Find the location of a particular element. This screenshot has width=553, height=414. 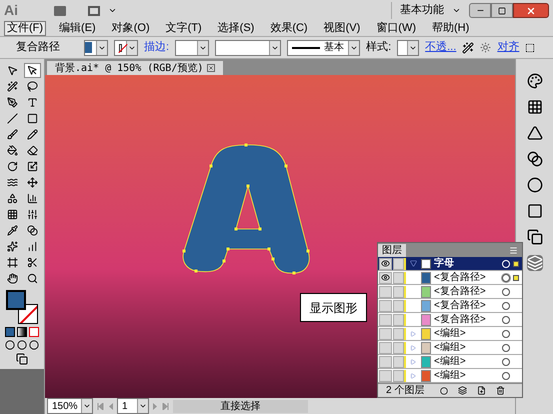

zoom-dropdown: 150% is located at coordinates (70, 406).